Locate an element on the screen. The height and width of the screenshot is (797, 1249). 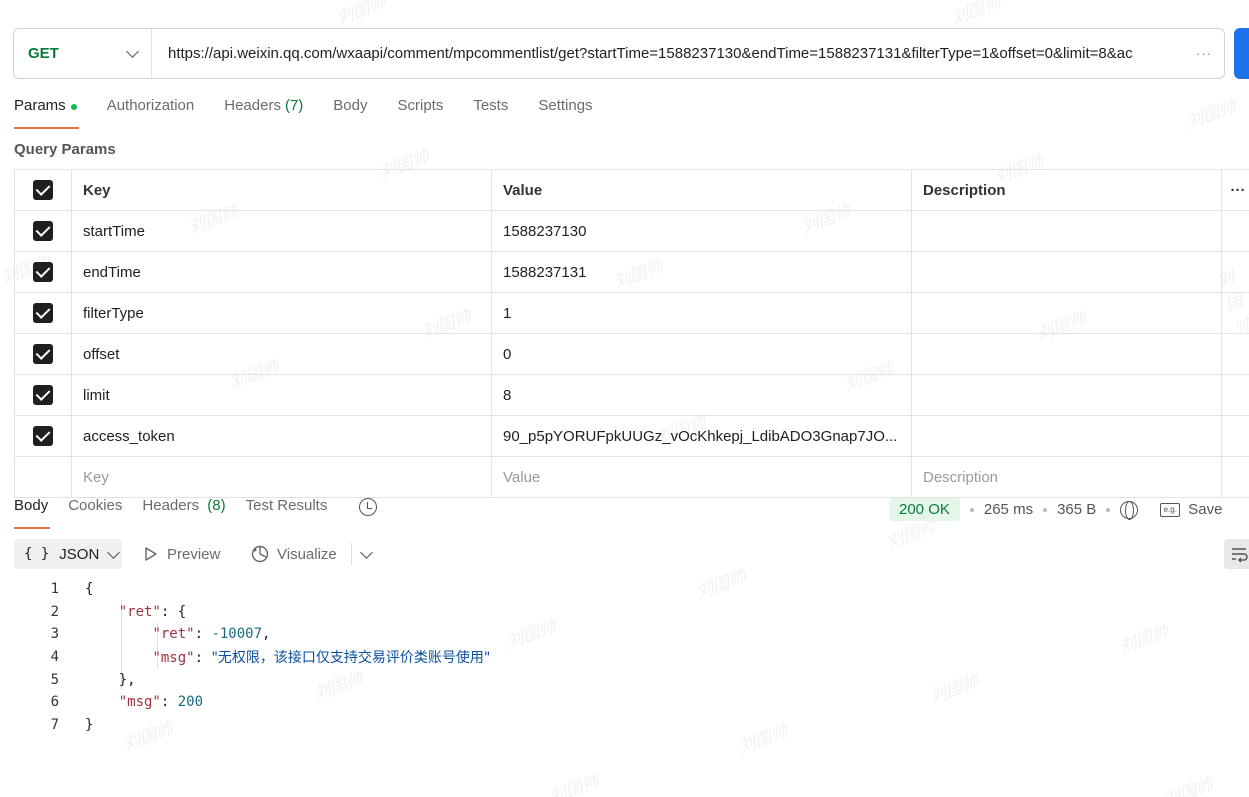
table-row: limit 8 is located at coordinates (631, 395).